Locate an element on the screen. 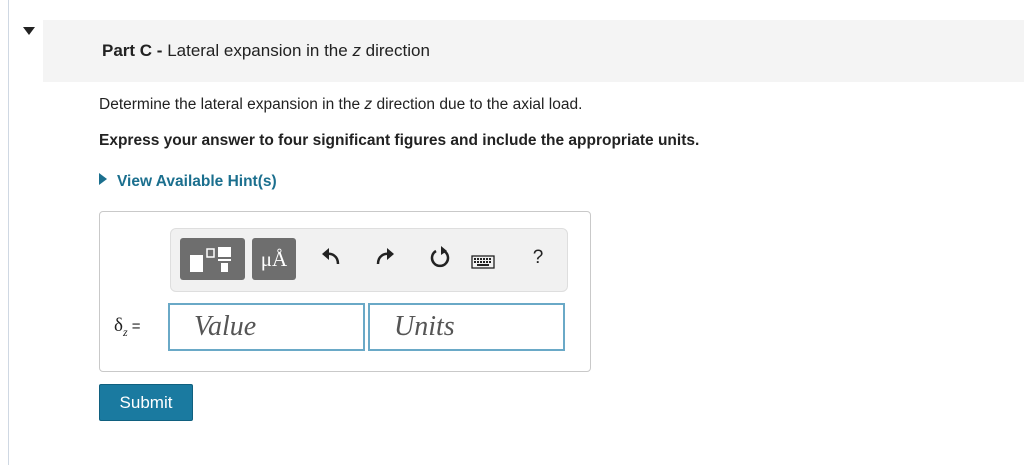 The image size is (1024, 465). templates-button is located at coordinates (212, 259).